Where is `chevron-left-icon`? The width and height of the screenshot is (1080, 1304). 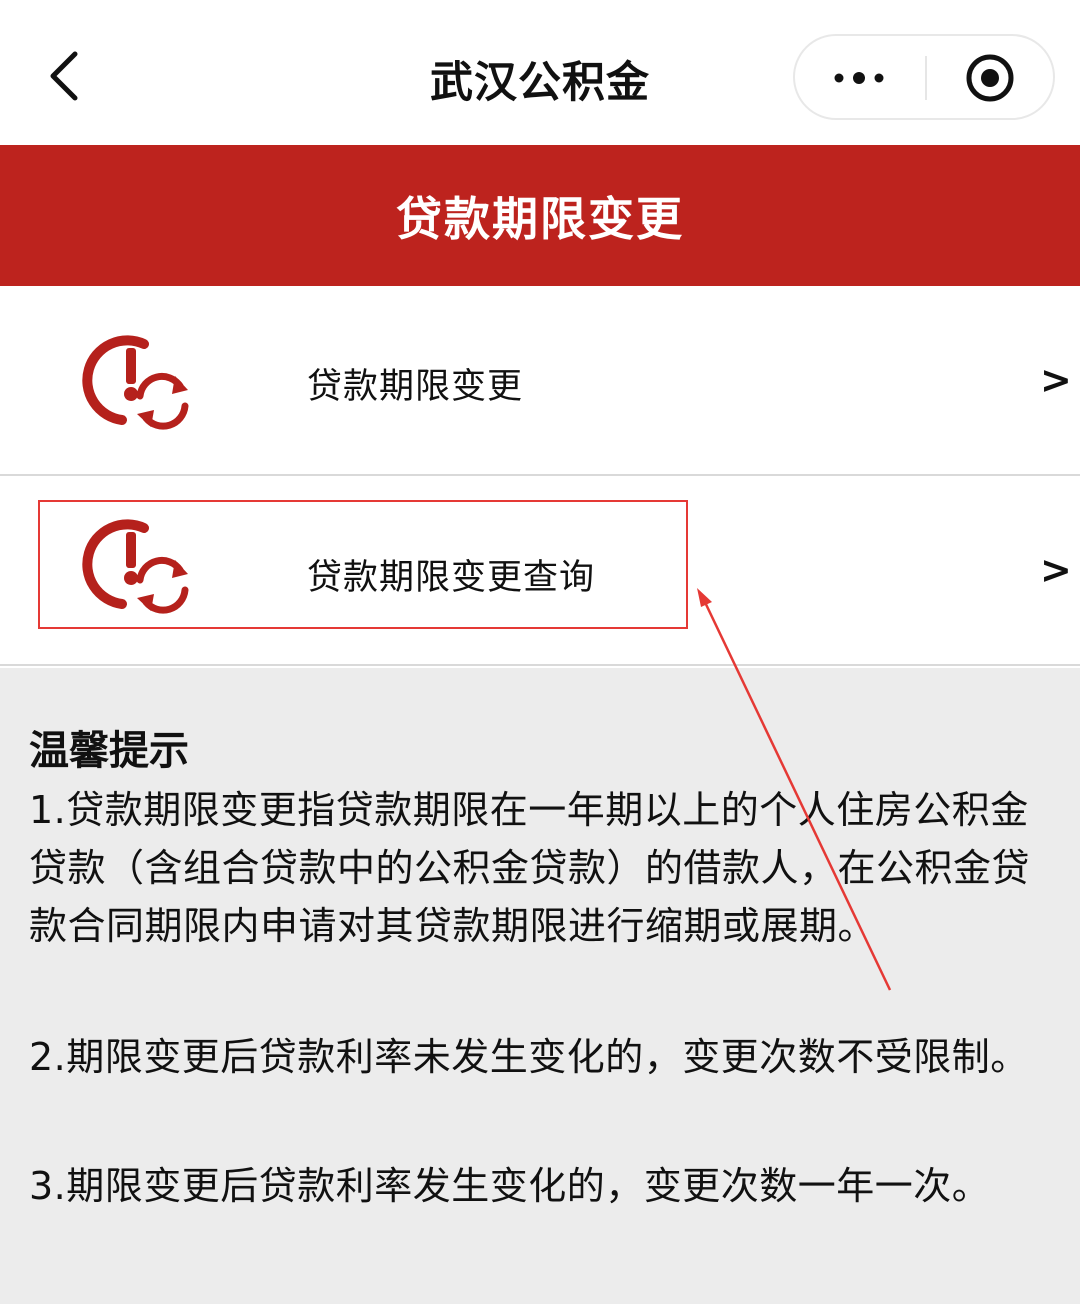
chevron-left-icon is located at coordinates (64, 76).